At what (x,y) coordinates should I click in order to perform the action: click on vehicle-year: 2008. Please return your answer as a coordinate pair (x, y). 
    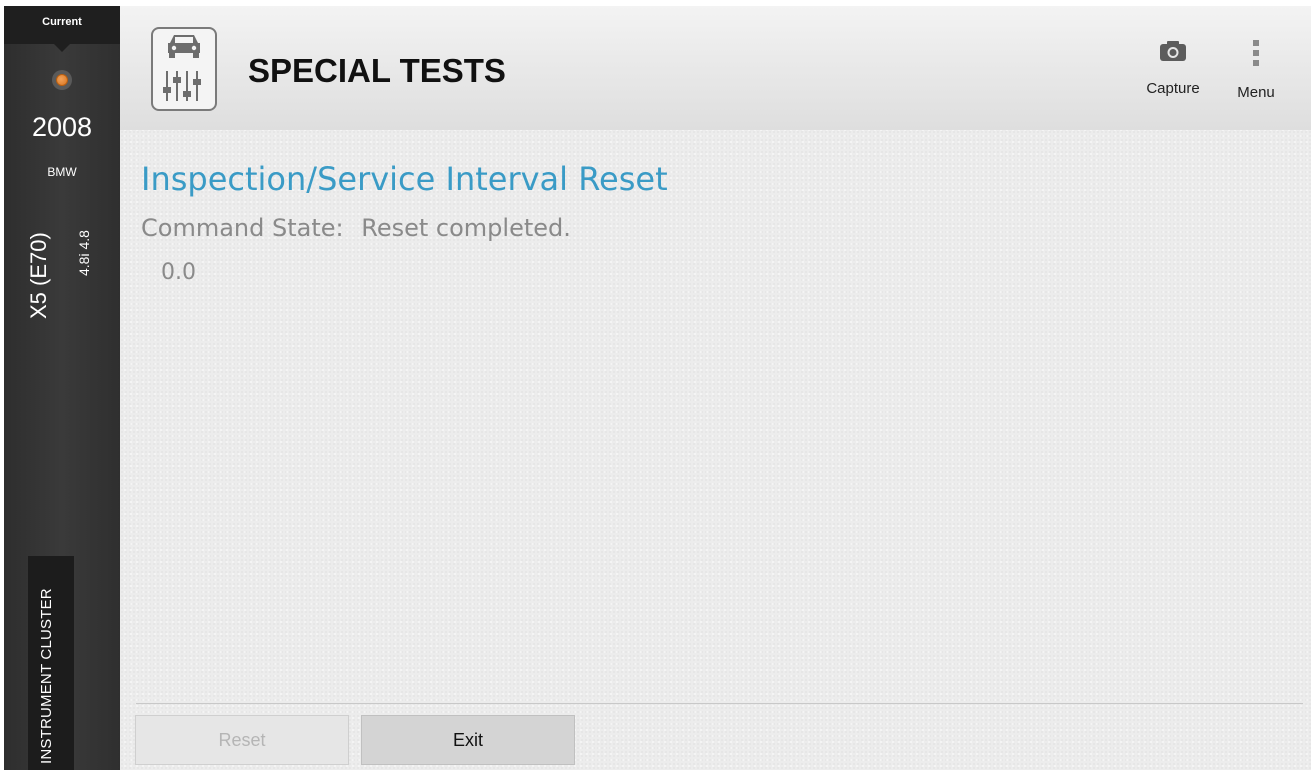
    Looking at the image, I should click on (62, 127).